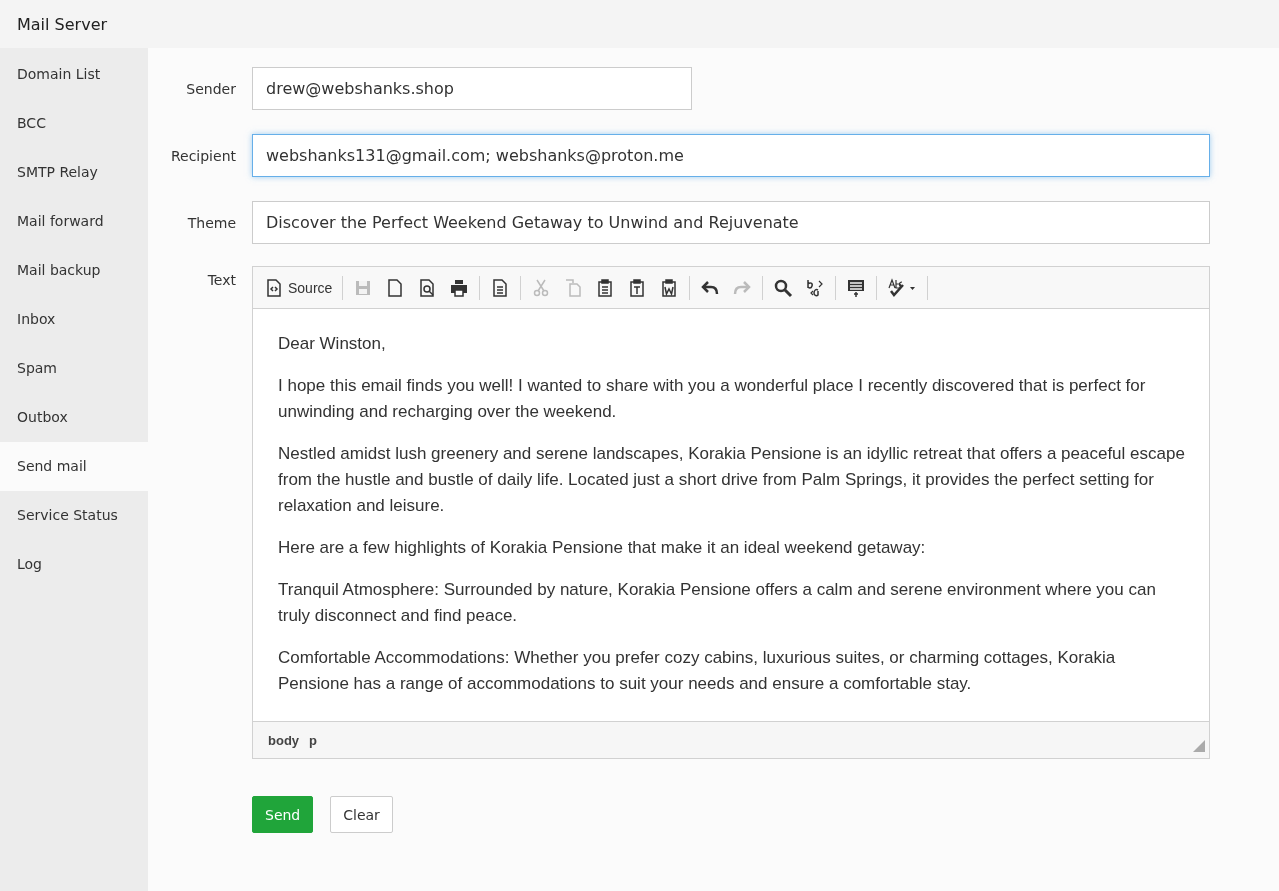  What do you see at coordinates (74, 417) in the screenshot?
I see `sidebar-item: Outbox` at bounding box center [74, 417].